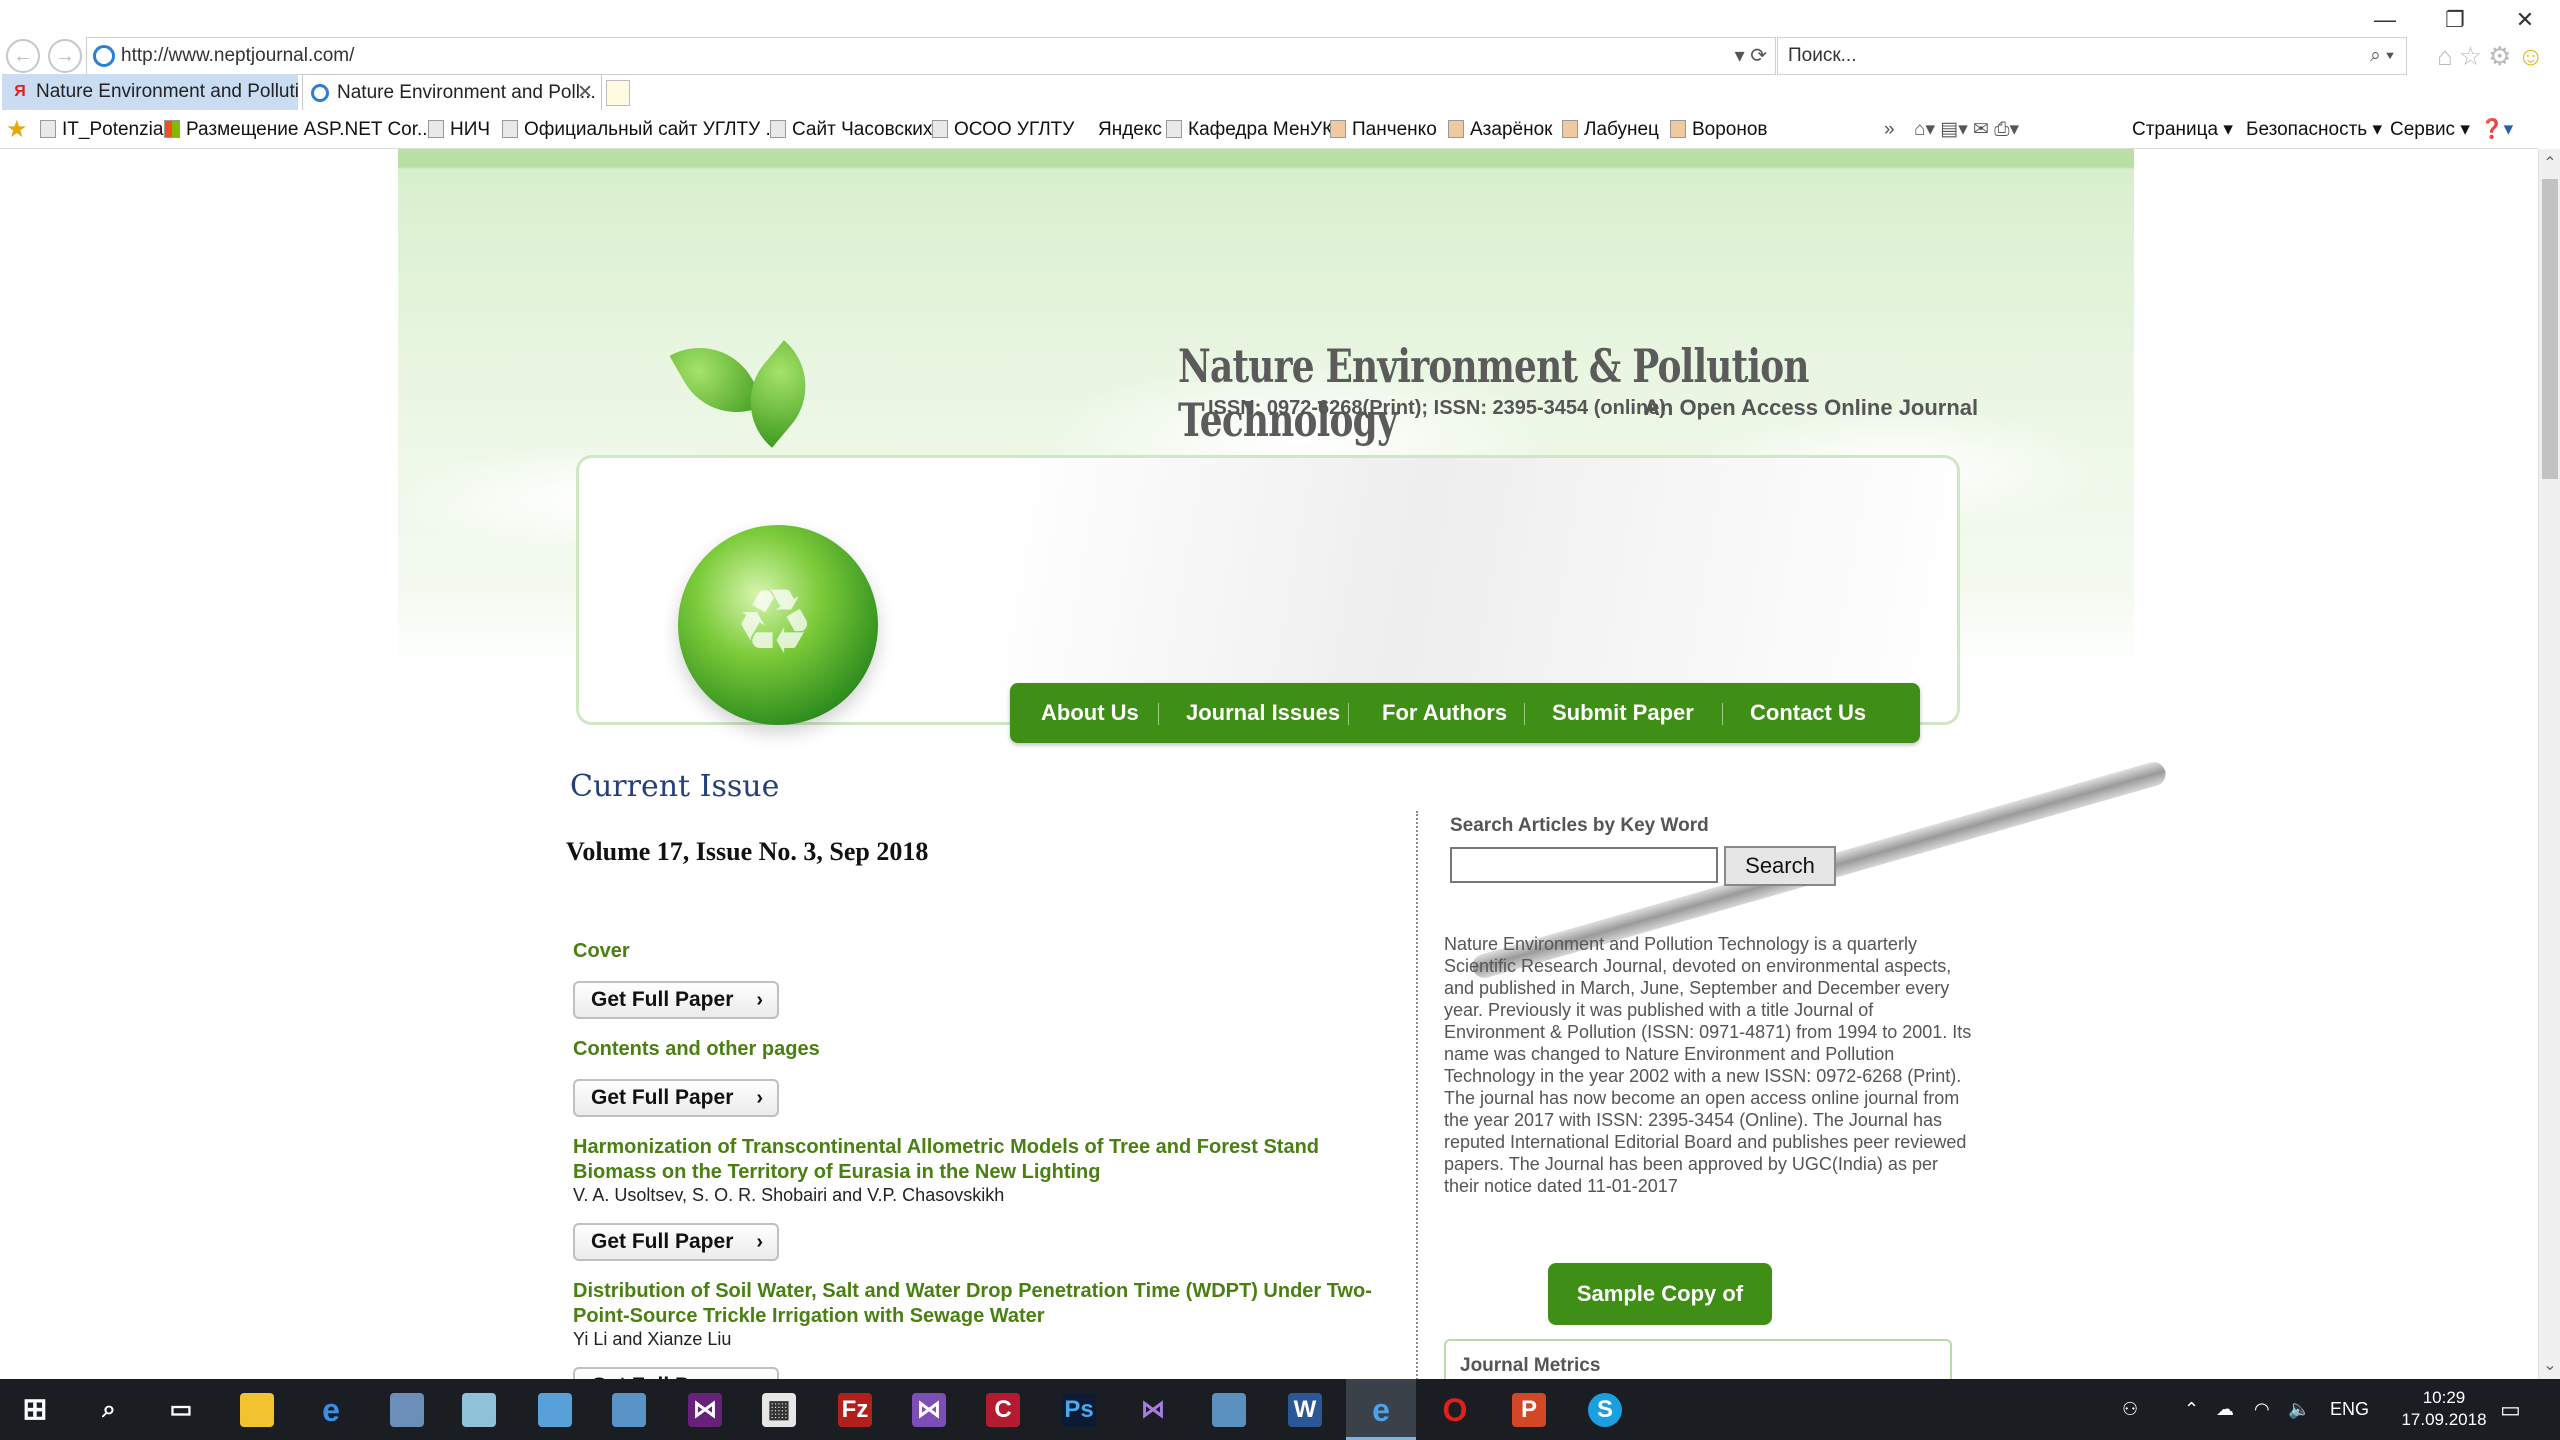 This screenshot has height=1440, width=2560. I want to click on start-icon: ⊞, so click(35, 1410).